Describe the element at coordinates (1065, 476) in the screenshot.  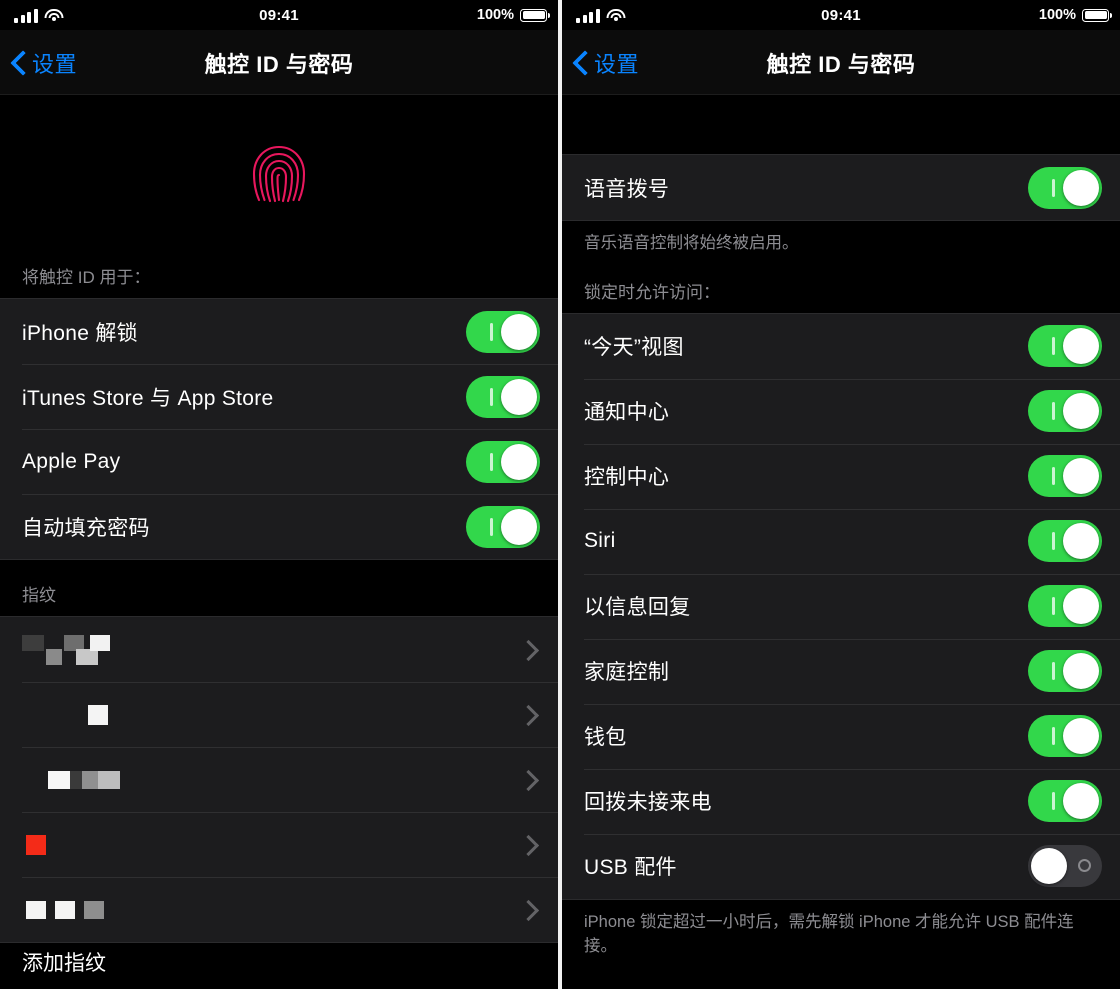
I see `toggle-control-center` at that location.